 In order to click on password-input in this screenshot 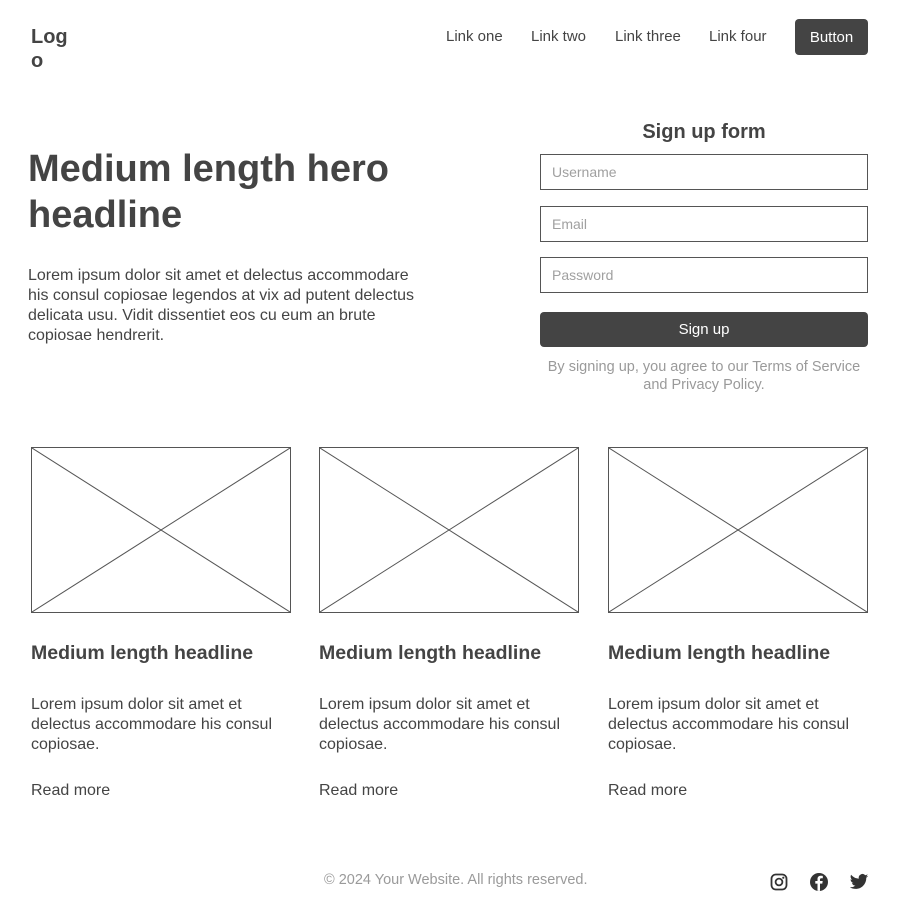, I will do `click(704, 275)`.